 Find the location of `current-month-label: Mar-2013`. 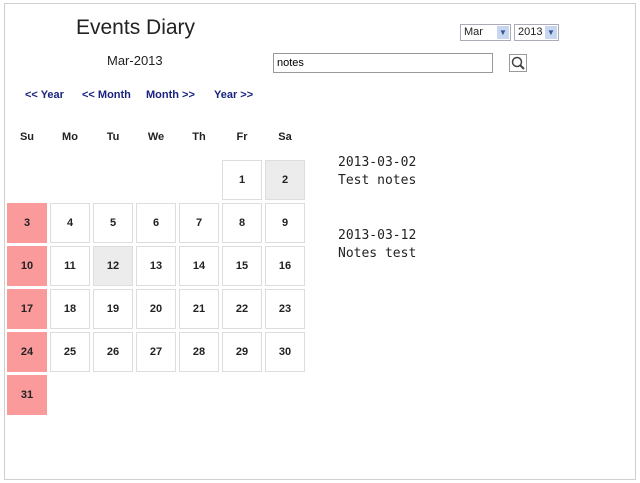

current-month-label: Mar-2013 is located at coordinates (135, 60).